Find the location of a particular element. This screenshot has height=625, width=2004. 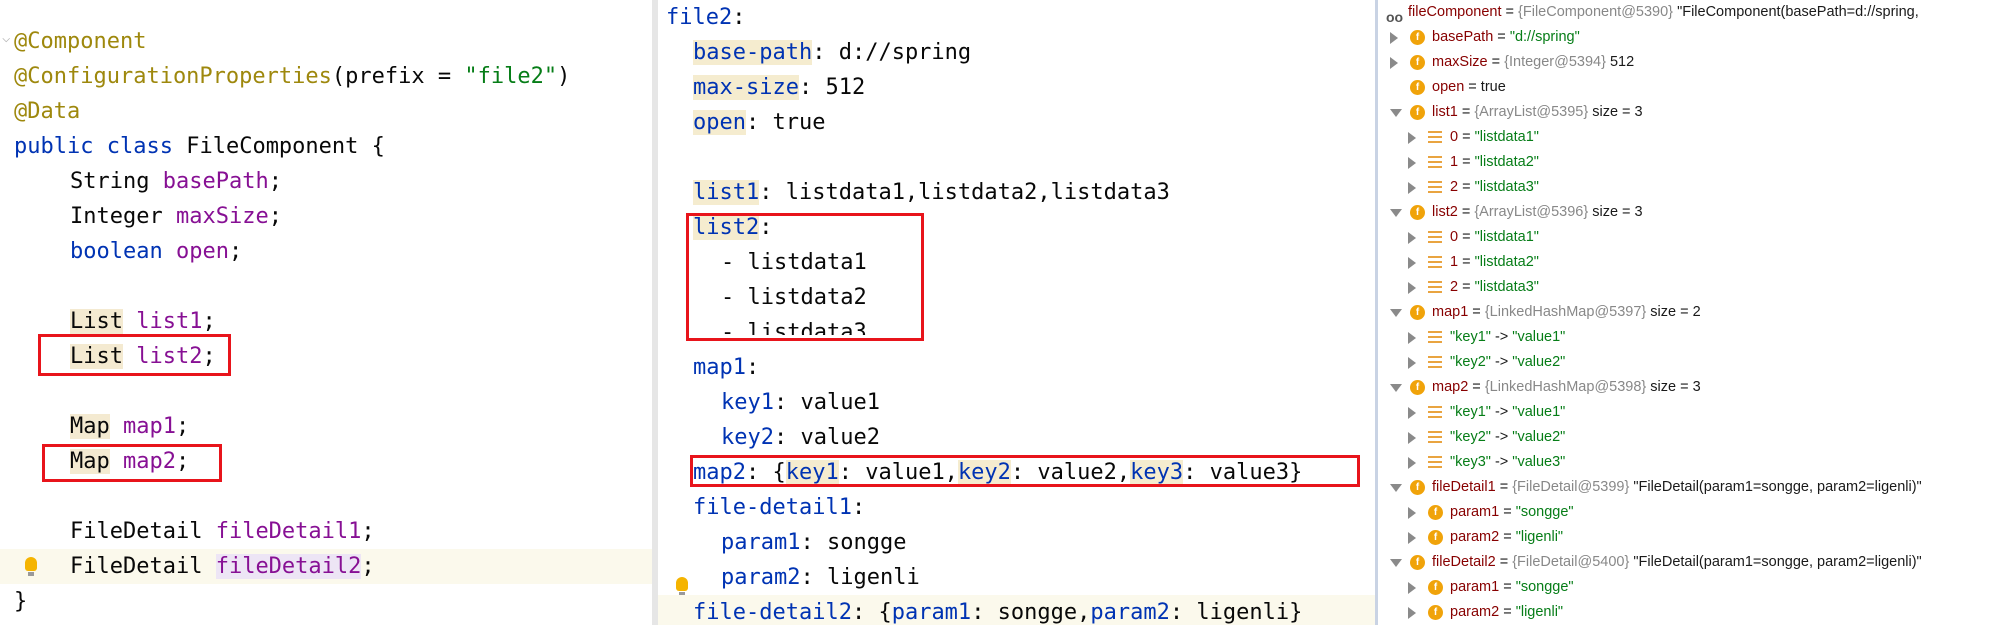

code-line: key2: value2 is located at coordinates (1048, 437).